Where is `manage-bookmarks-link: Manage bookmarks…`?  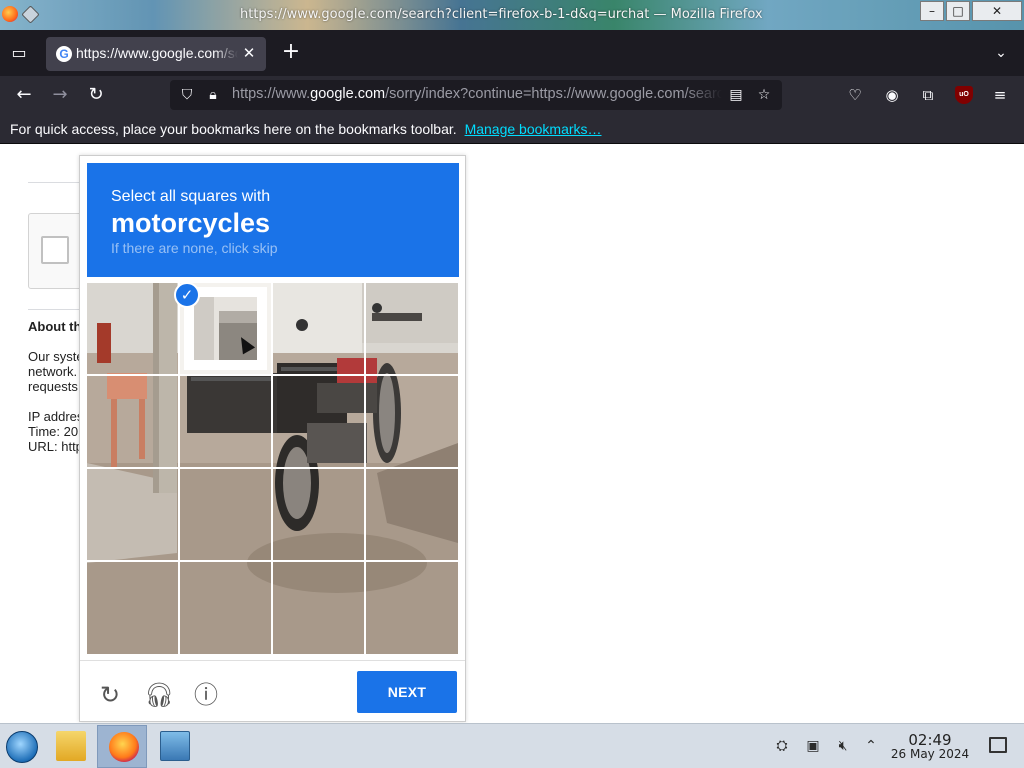
manage-bookmarks-link: Manage bookmarks… is located at coordinates (533, 129).